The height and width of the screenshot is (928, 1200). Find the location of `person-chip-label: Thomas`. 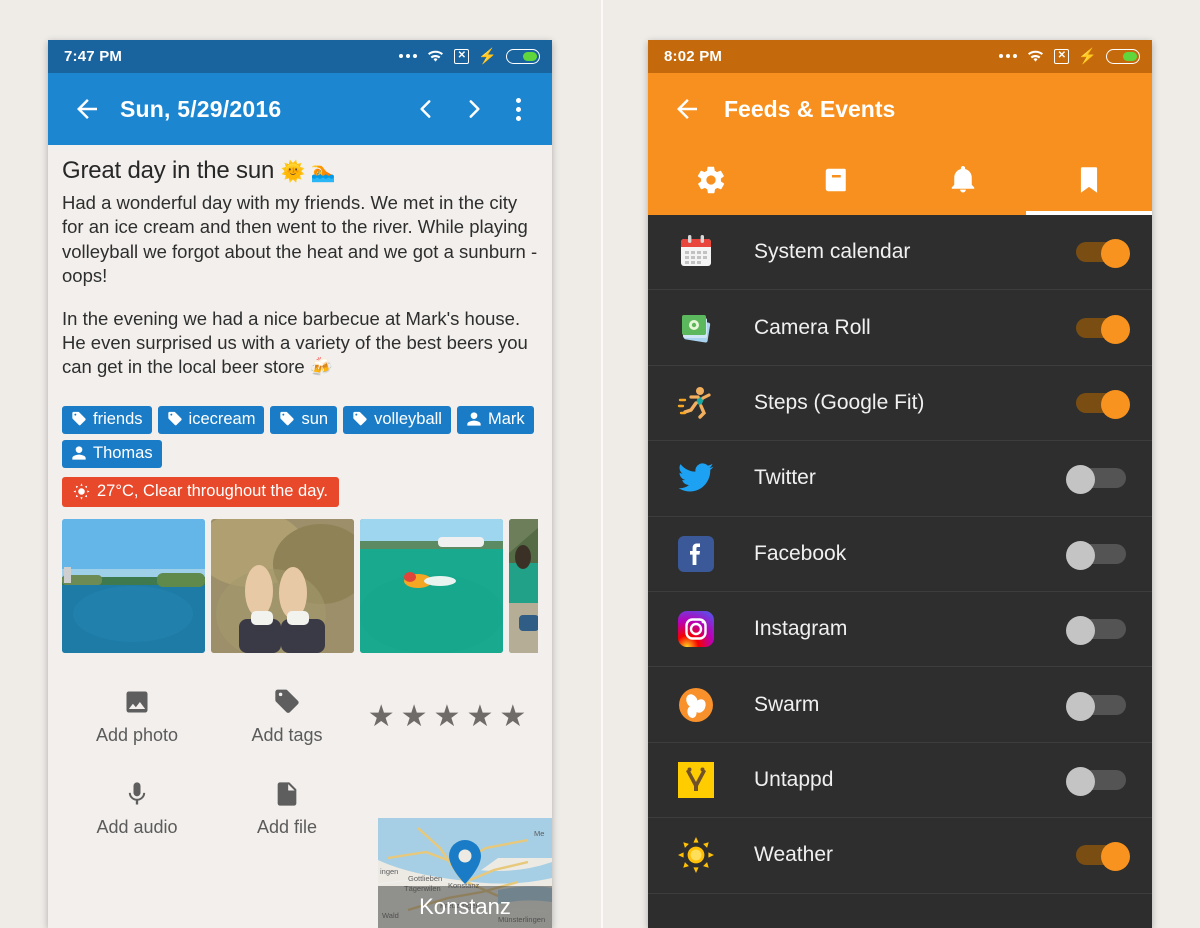

person-chip-label: Thomas is located at coordinates (123, 452).